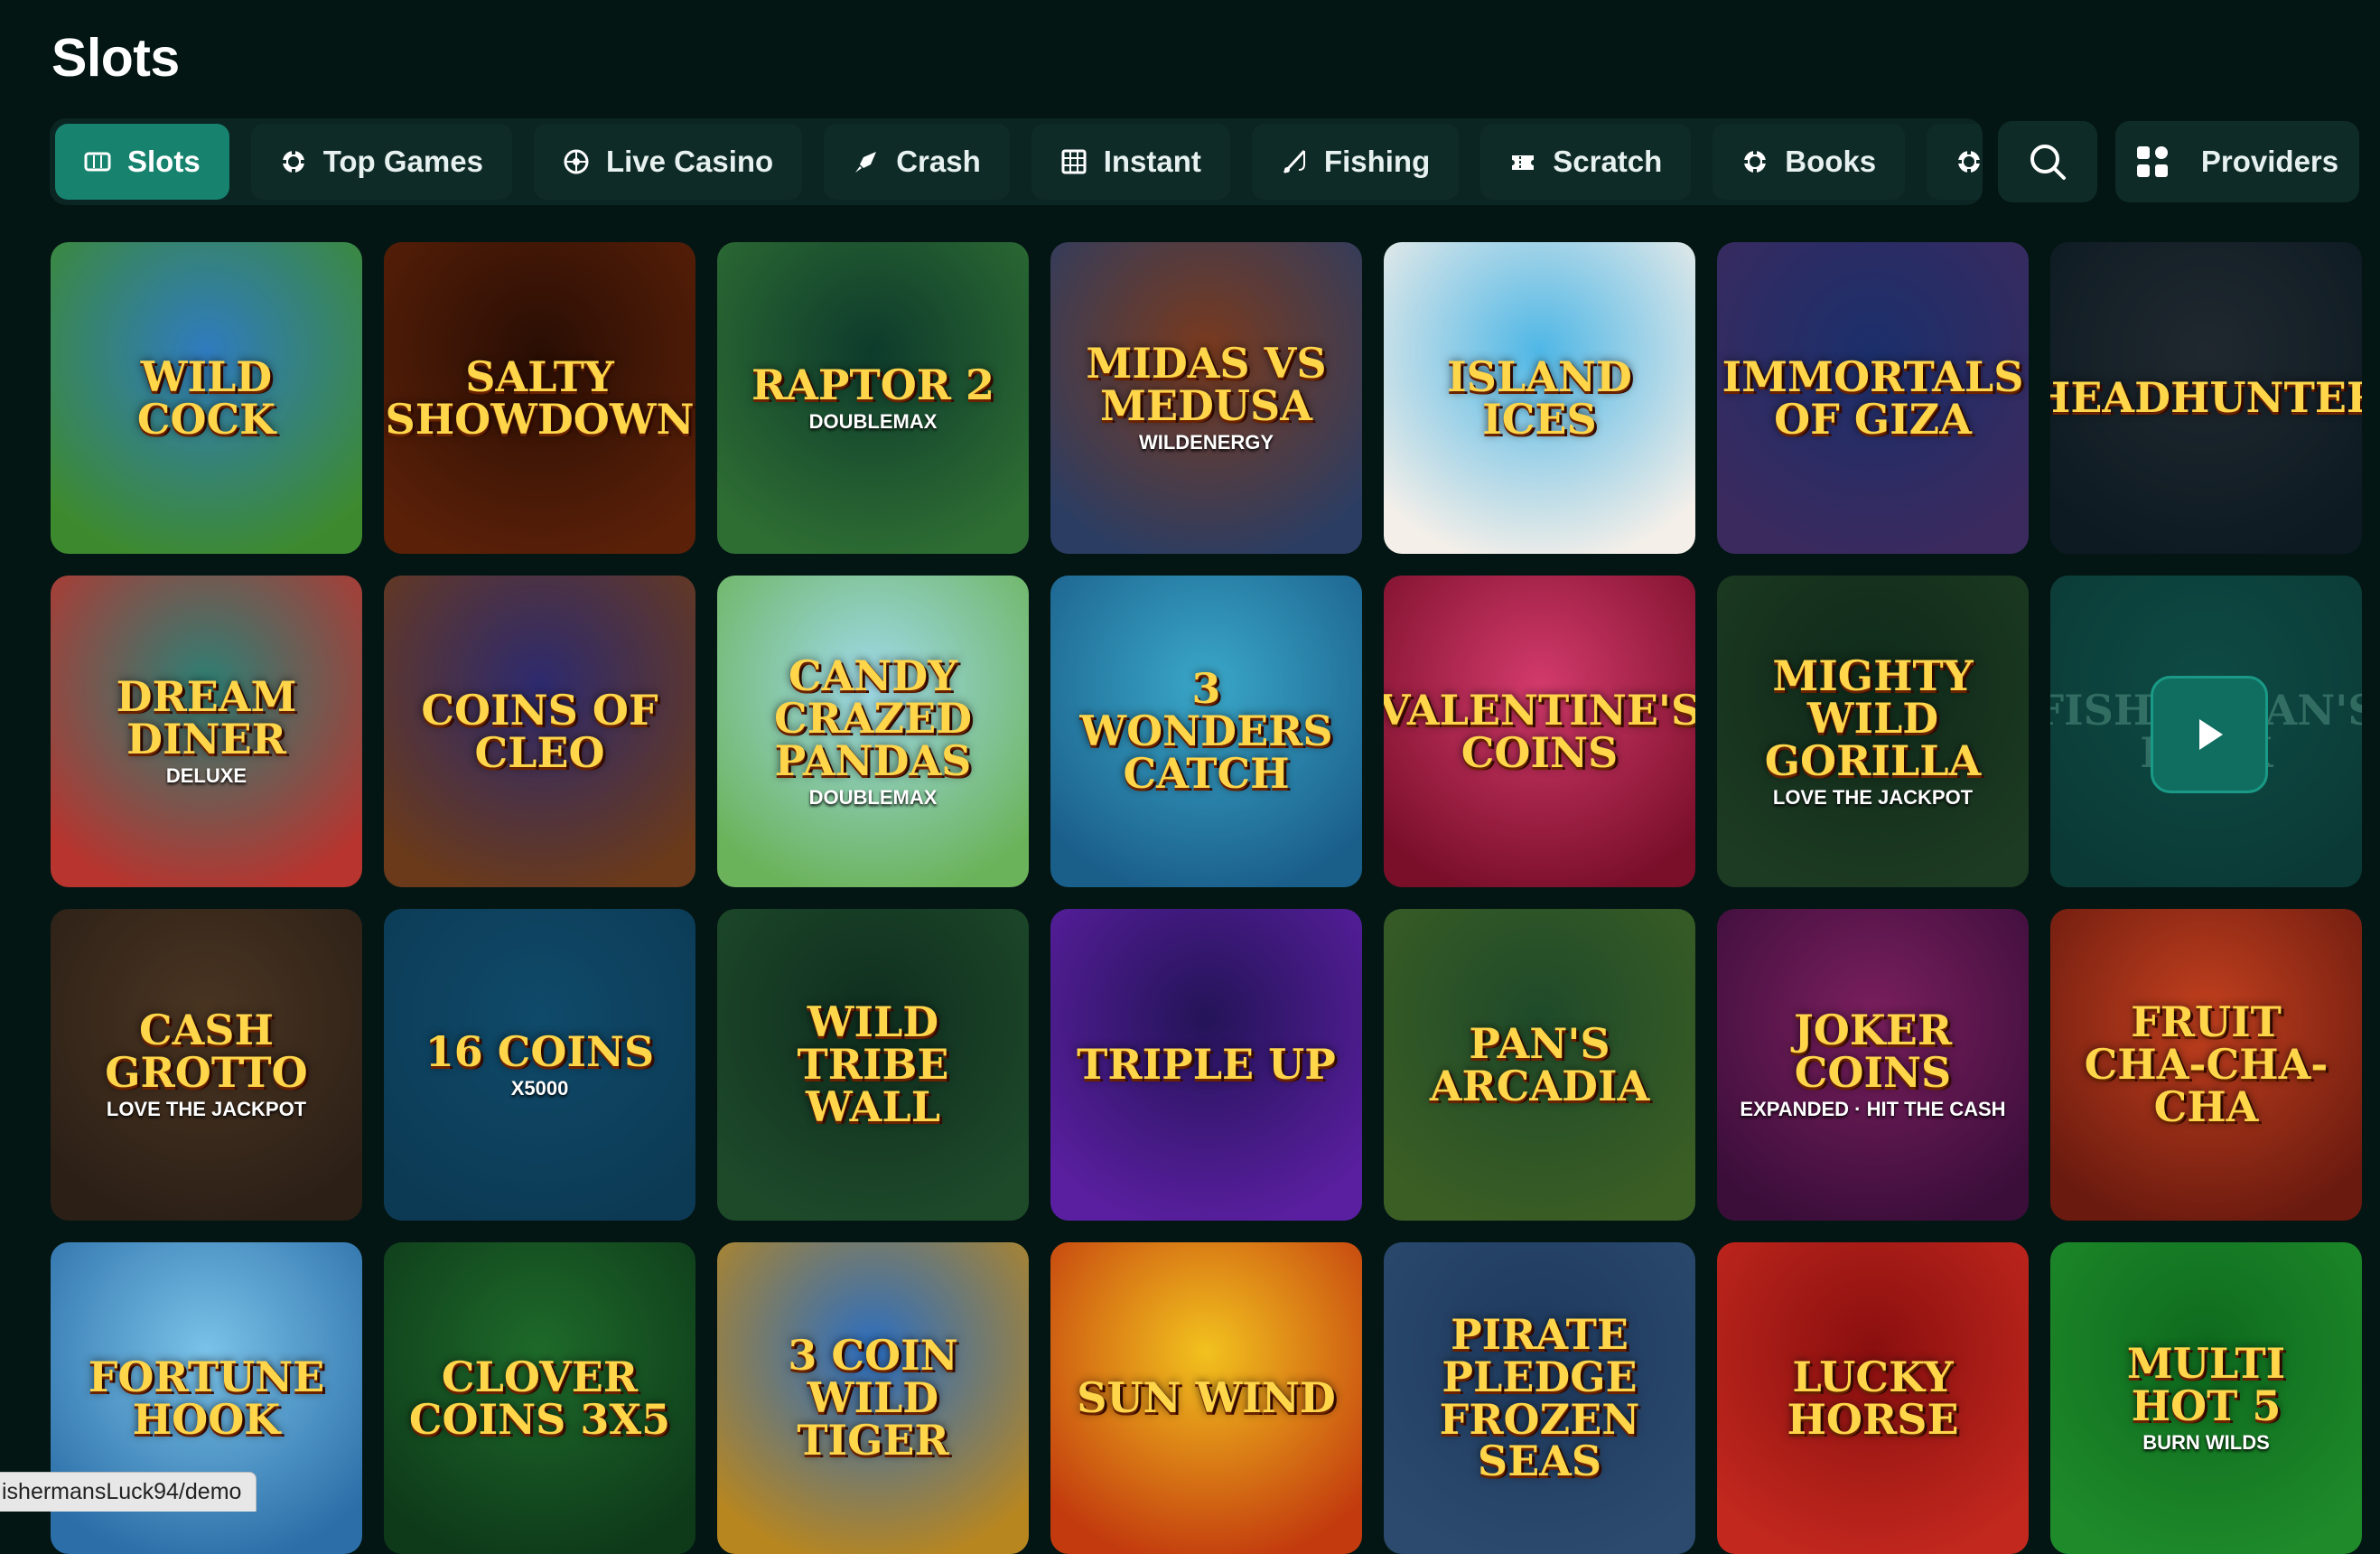 This screenshot has width=2380, height=1554. What do you see at coordinates (1873, 1110) in the screenshot?
I see `game-subtitle: Expanded · Hit the Cash` at bounding box center [1873, 1110].